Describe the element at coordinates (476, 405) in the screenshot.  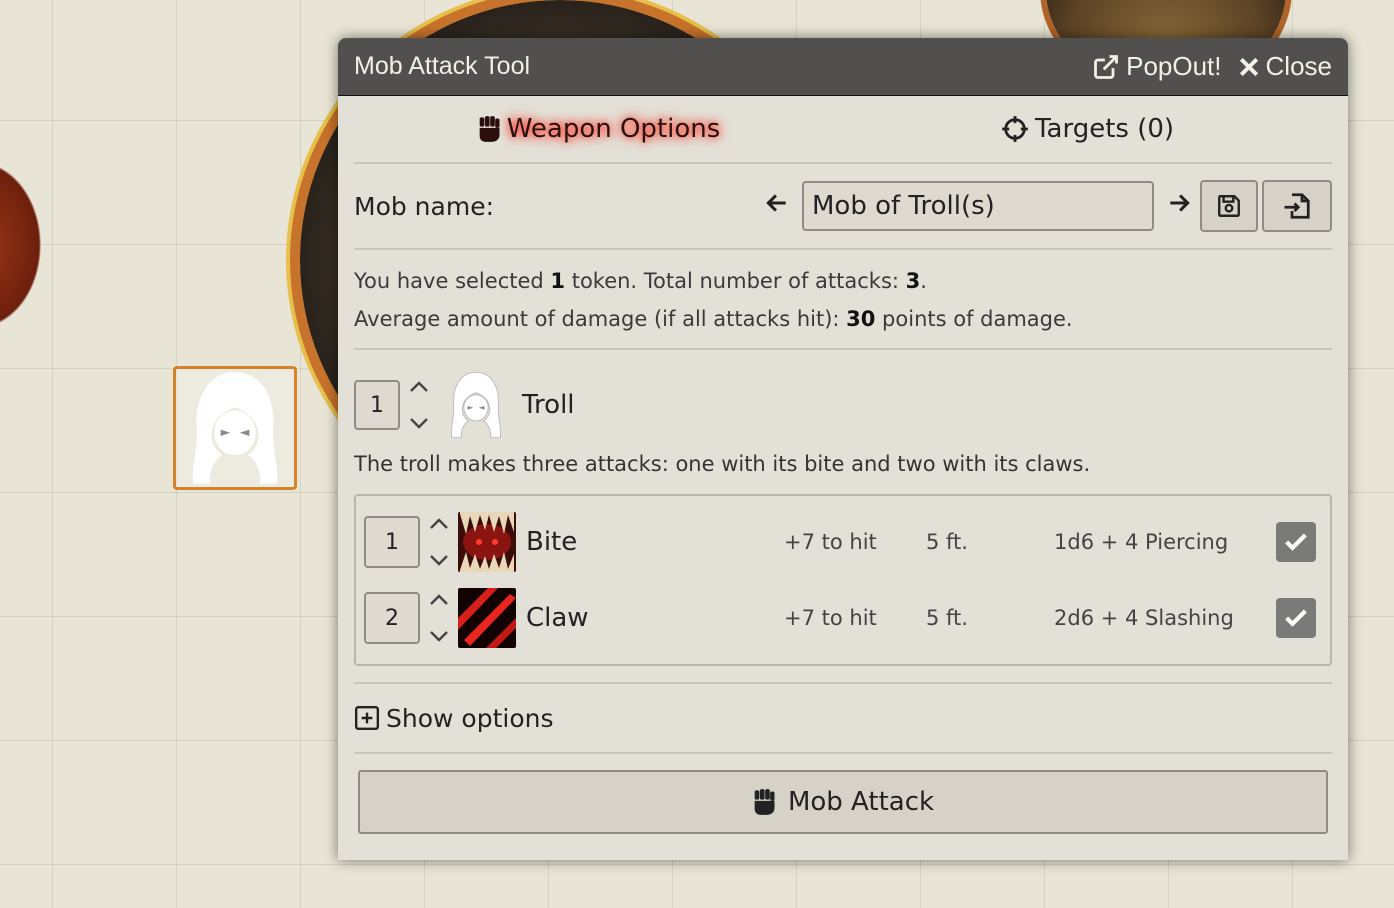
I see `monster-avatar-icon` at that location.